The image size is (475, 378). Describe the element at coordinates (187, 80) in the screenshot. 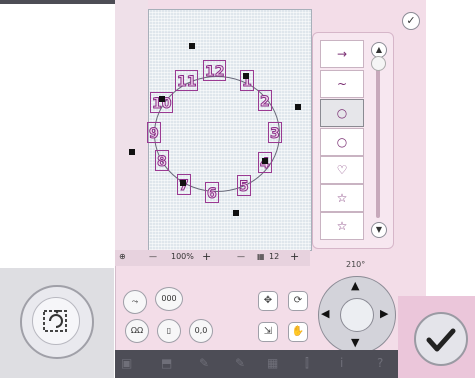

I see `clock-digit-11: 11` at that location.